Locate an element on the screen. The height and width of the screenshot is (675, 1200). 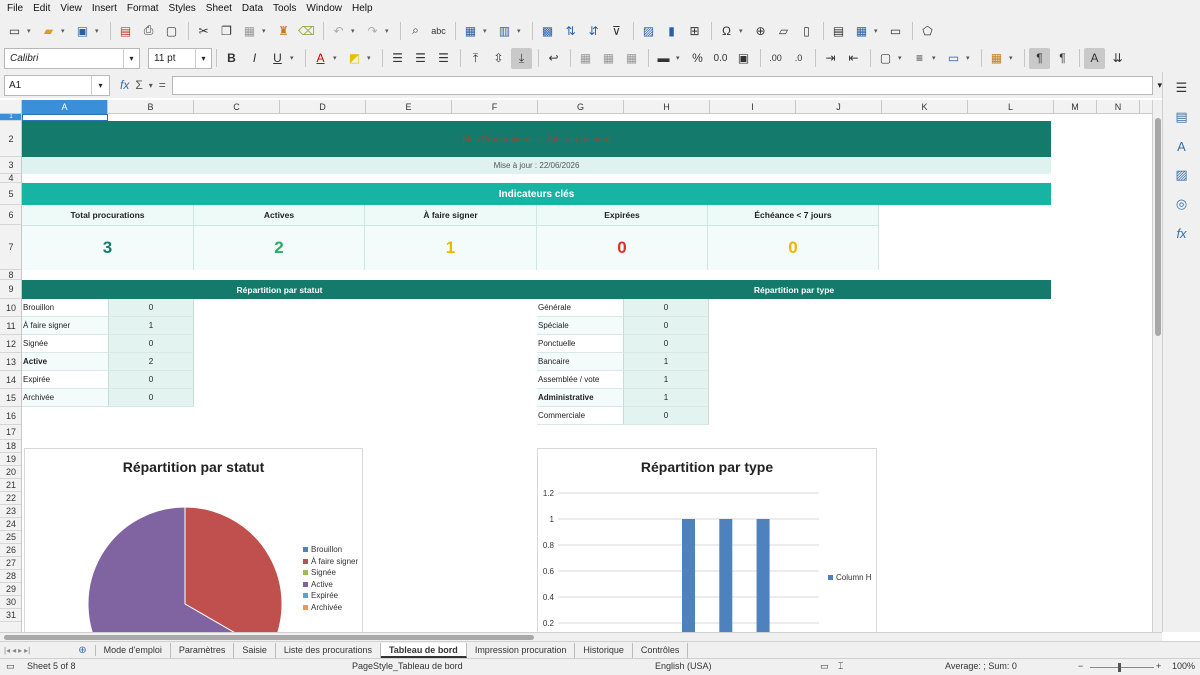
row-header-9: 9 is located at coordinates (10, 289).